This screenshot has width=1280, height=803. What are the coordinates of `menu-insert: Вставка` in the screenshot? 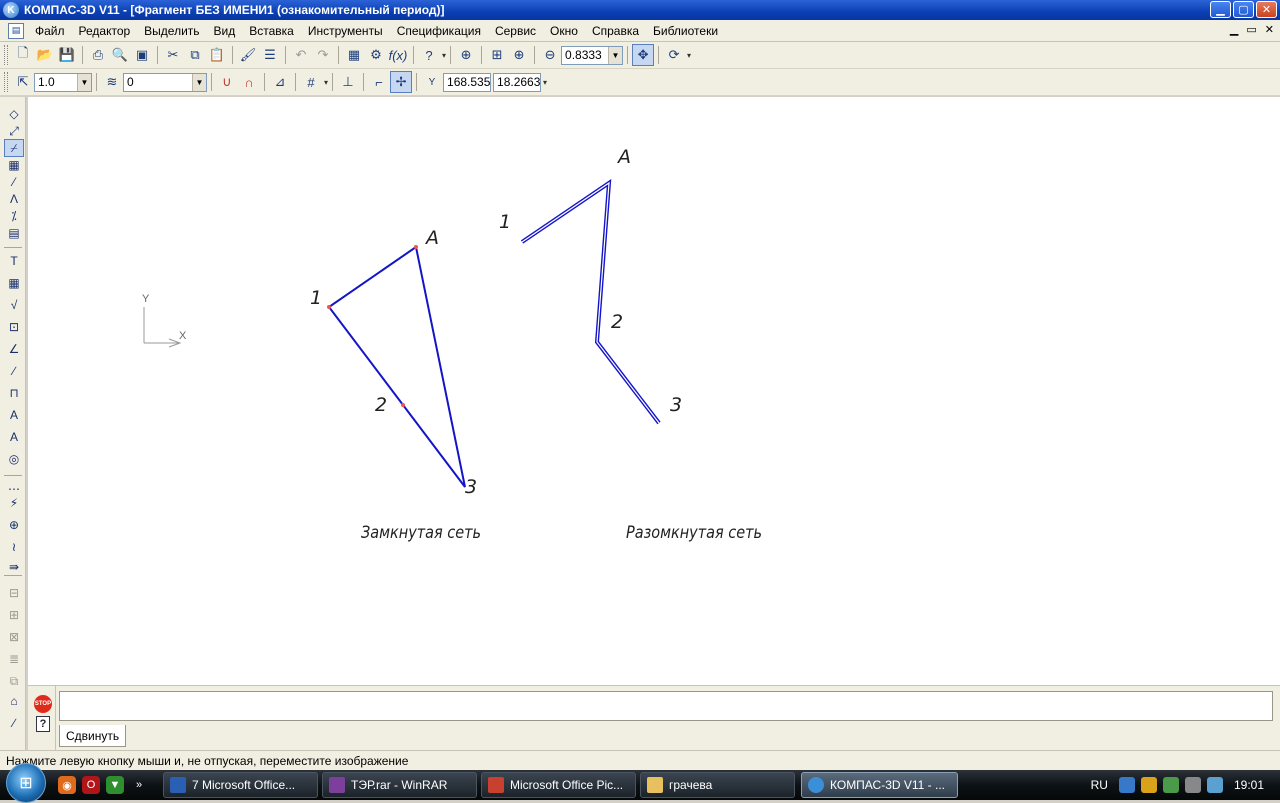 It's located at (271, 31).